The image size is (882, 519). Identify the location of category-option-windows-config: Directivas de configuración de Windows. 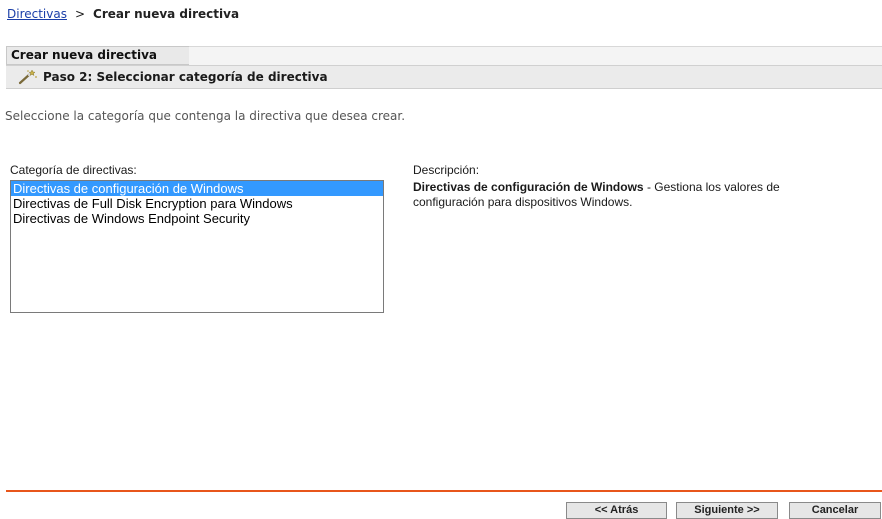
(197, 188).